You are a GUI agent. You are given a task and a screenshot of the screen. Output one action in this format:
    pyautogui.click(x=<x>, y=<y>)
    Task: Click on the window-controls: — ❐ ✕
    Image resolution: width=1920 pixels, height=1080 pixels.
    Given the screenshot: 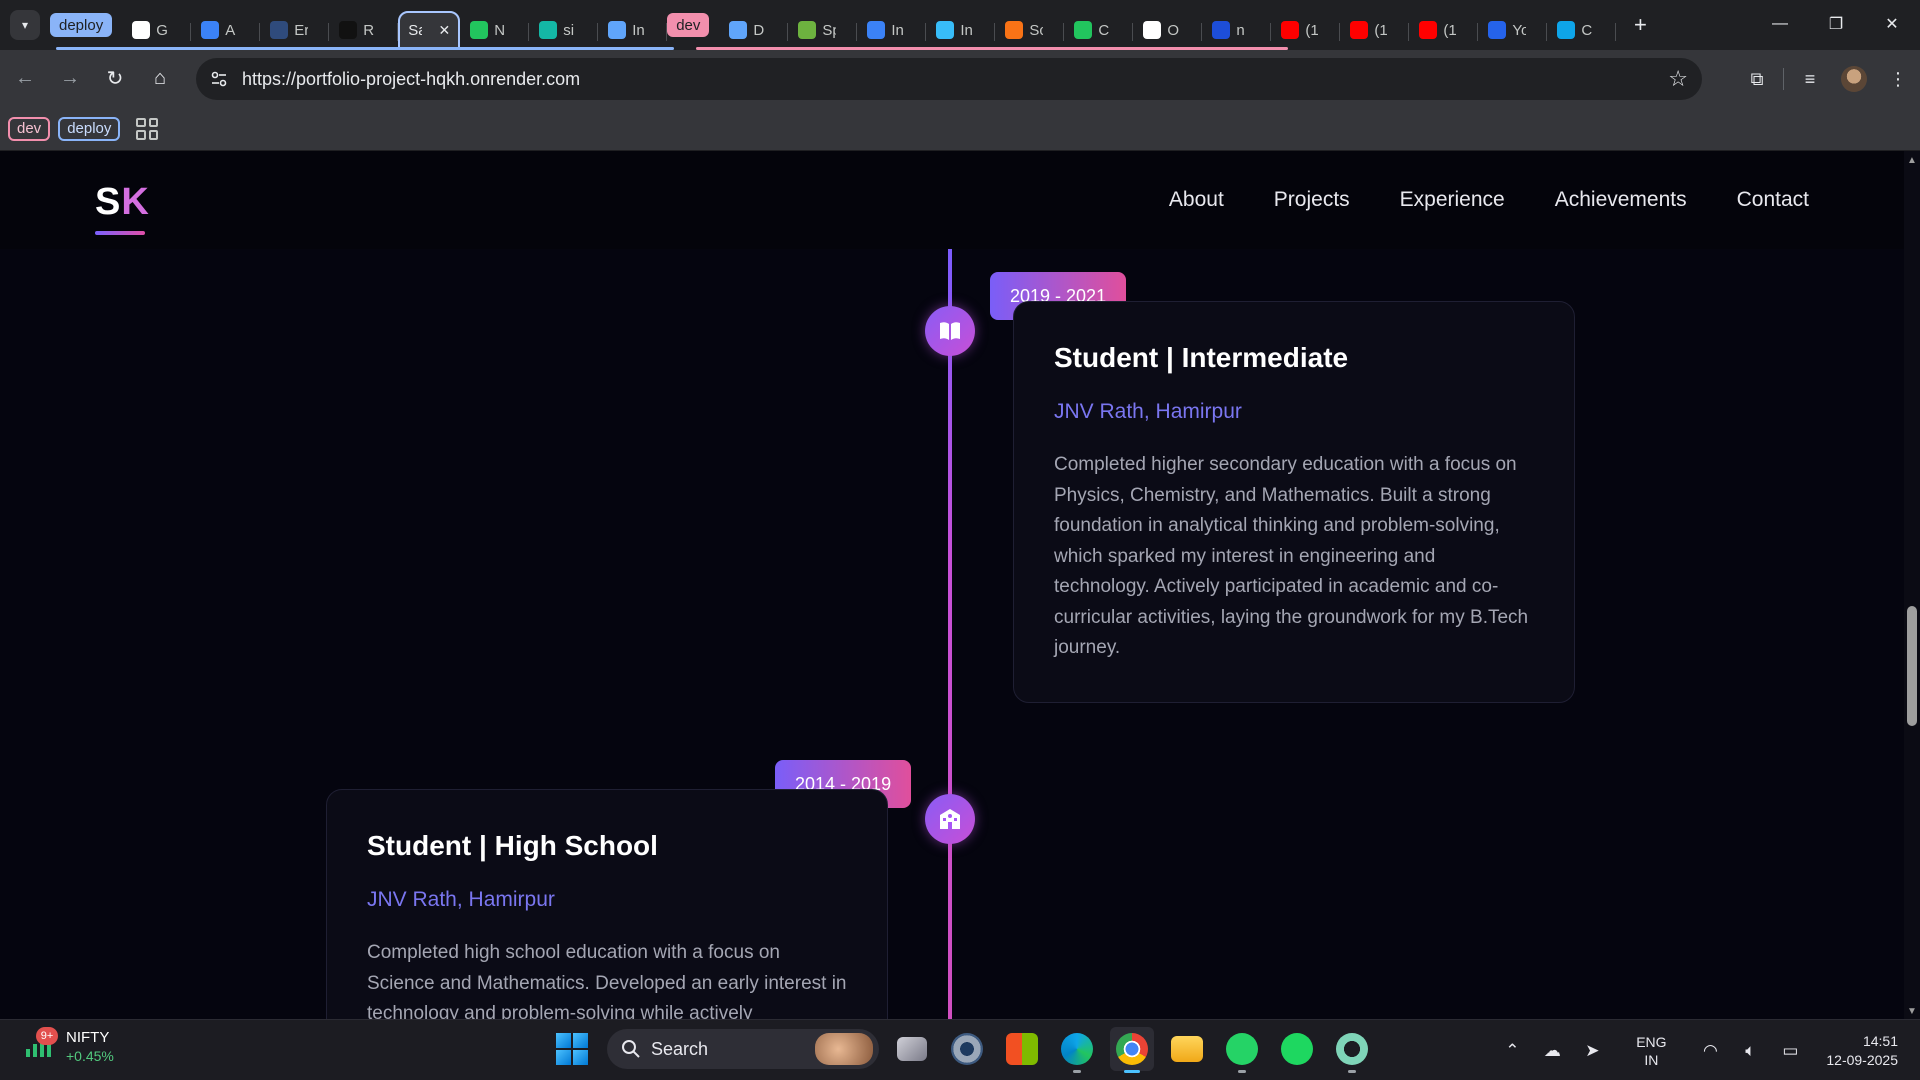 What is the action you would take?
    pyautogui.click(x=1836, y=24)
    